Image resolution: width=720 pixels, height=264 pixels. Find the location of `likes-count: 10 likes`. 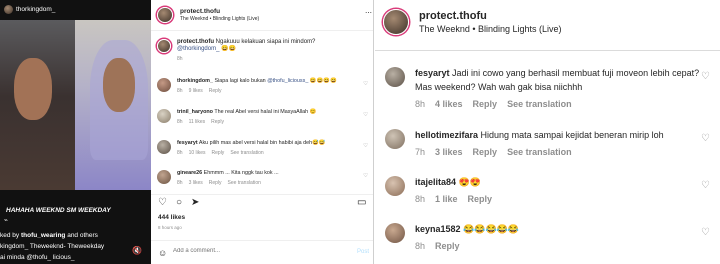

likes-count: 10 likes is located at coordinates (197, 153).